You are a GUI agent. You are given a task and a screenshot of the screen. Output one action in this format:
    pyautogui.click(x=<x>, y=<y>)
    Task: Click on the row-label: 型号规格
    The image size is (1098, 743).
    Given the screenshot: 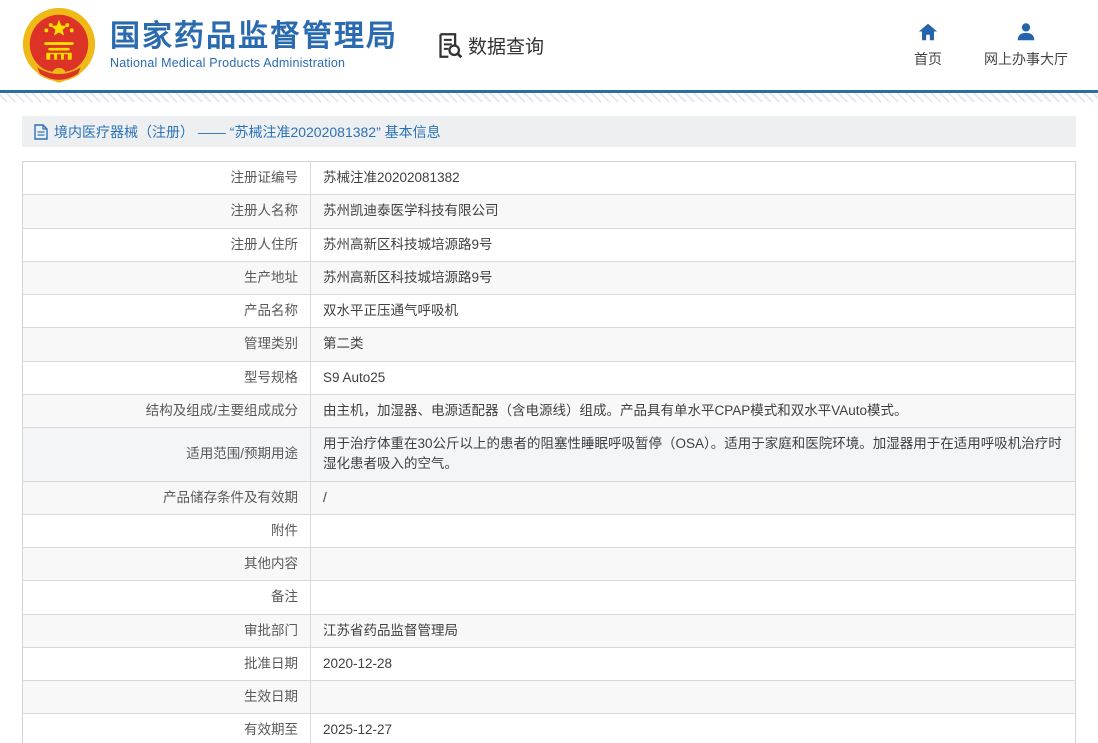 What is the action you would take?
    pyautogui.click(x=271, y=377)
    